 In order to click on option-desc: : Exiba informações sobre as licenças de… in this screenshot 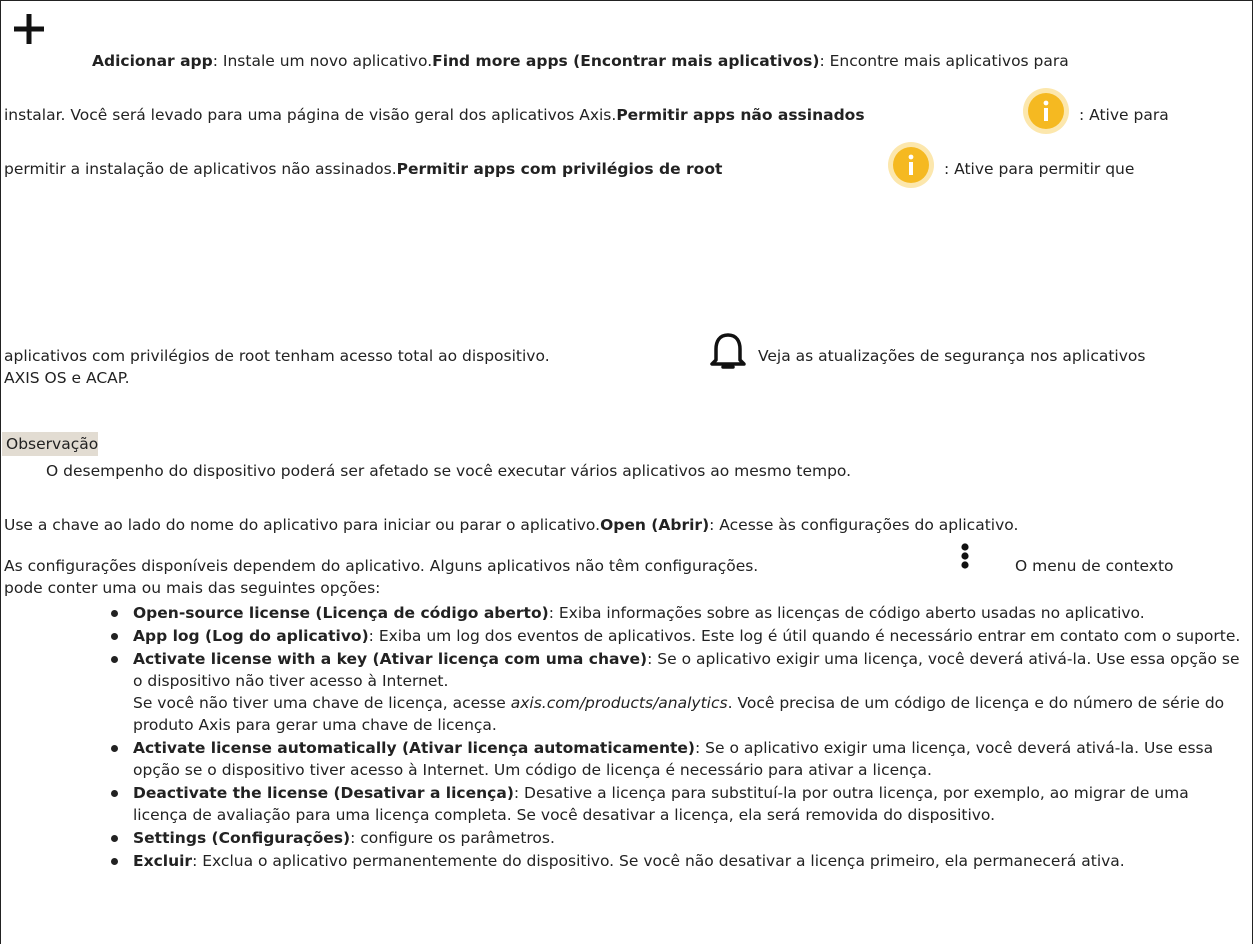, I will do `click(846, 613)`.